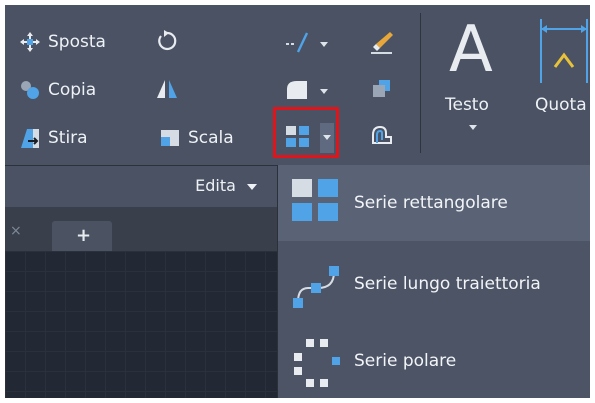 The image size is (595, 403). Describe the element at coordinates (405, 361) in the screenshot. I see `menu-item-label: Serie polare` at that location.